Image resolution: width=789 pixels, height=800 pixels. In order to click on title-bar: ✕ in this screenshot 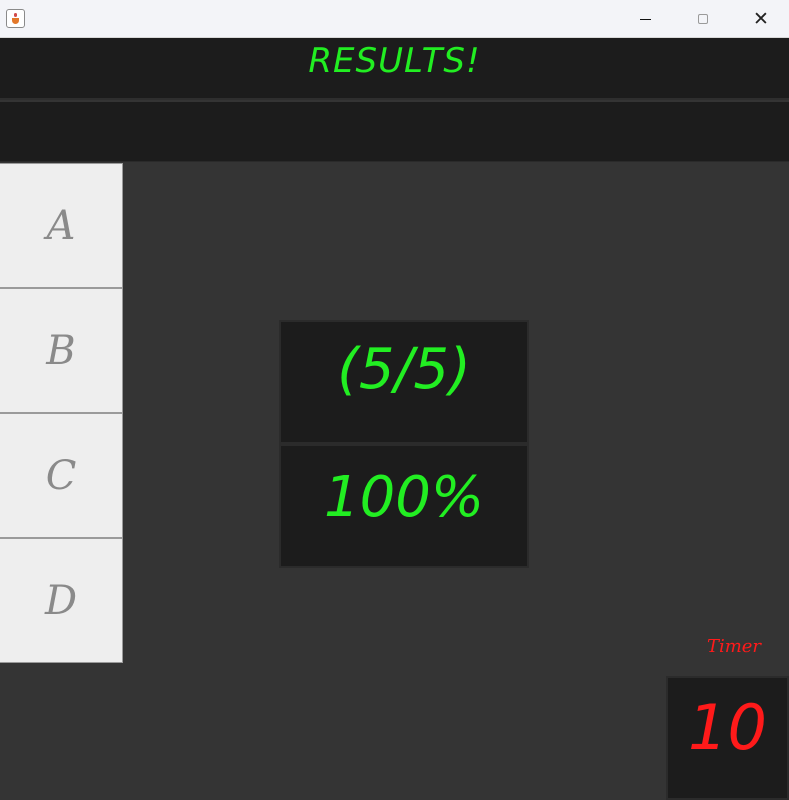, I will do `click(394, 19)`.